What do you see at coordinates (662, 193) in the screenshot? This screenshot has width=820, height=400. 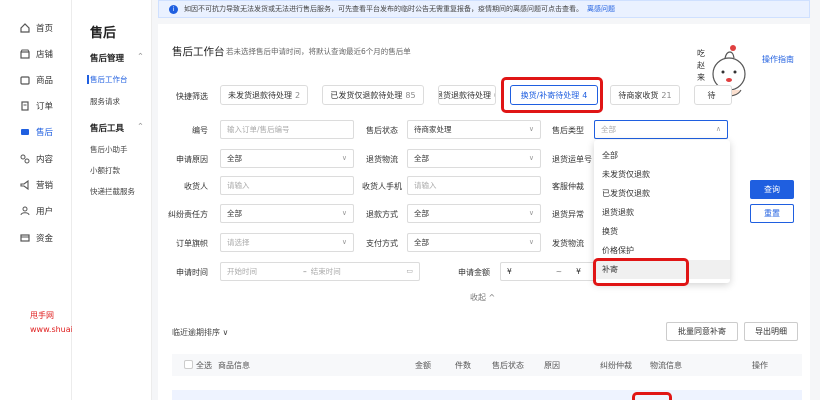 I see `dropdown-option-shipped-refund: 已发货仅退款` at bounding box center [662, 193].